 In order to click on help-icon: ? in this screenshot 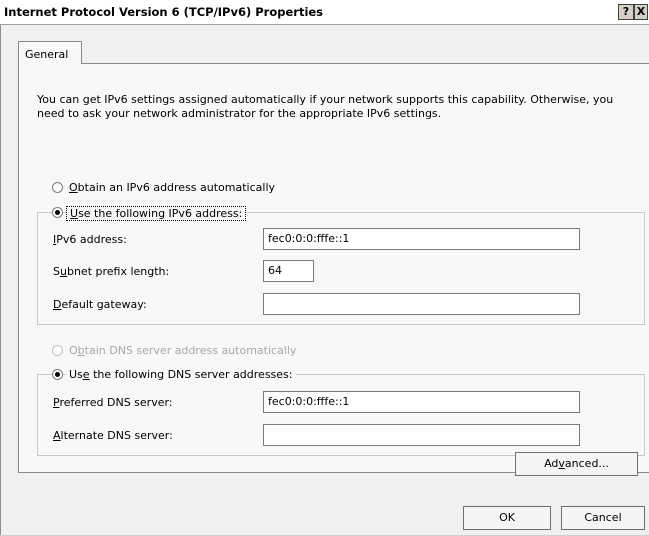, I will do `click(626, 11)`.